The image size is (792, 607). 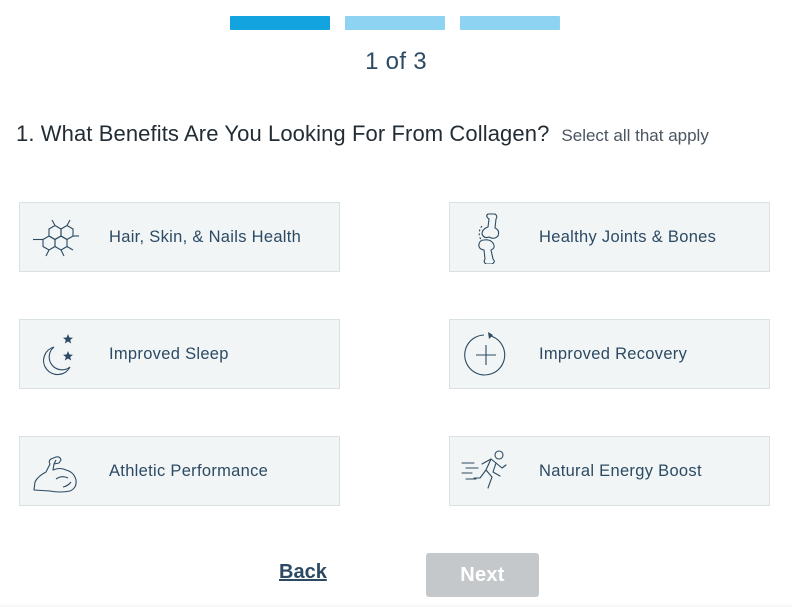 What do you see at coordinates (486, 238) in the screenshot?
I see `bone-joint-icon` at bounding box center [486, 238].